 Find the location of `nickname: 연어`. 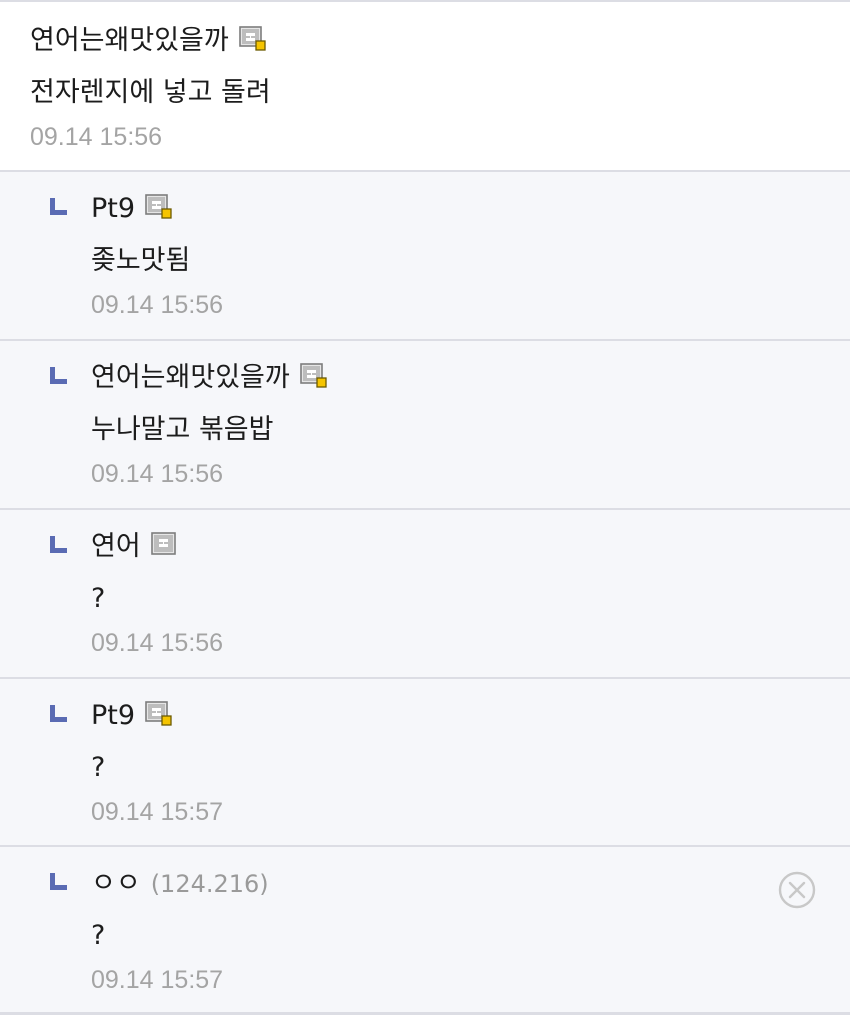

nickname: 연어 is located at coordinates (116, 547).